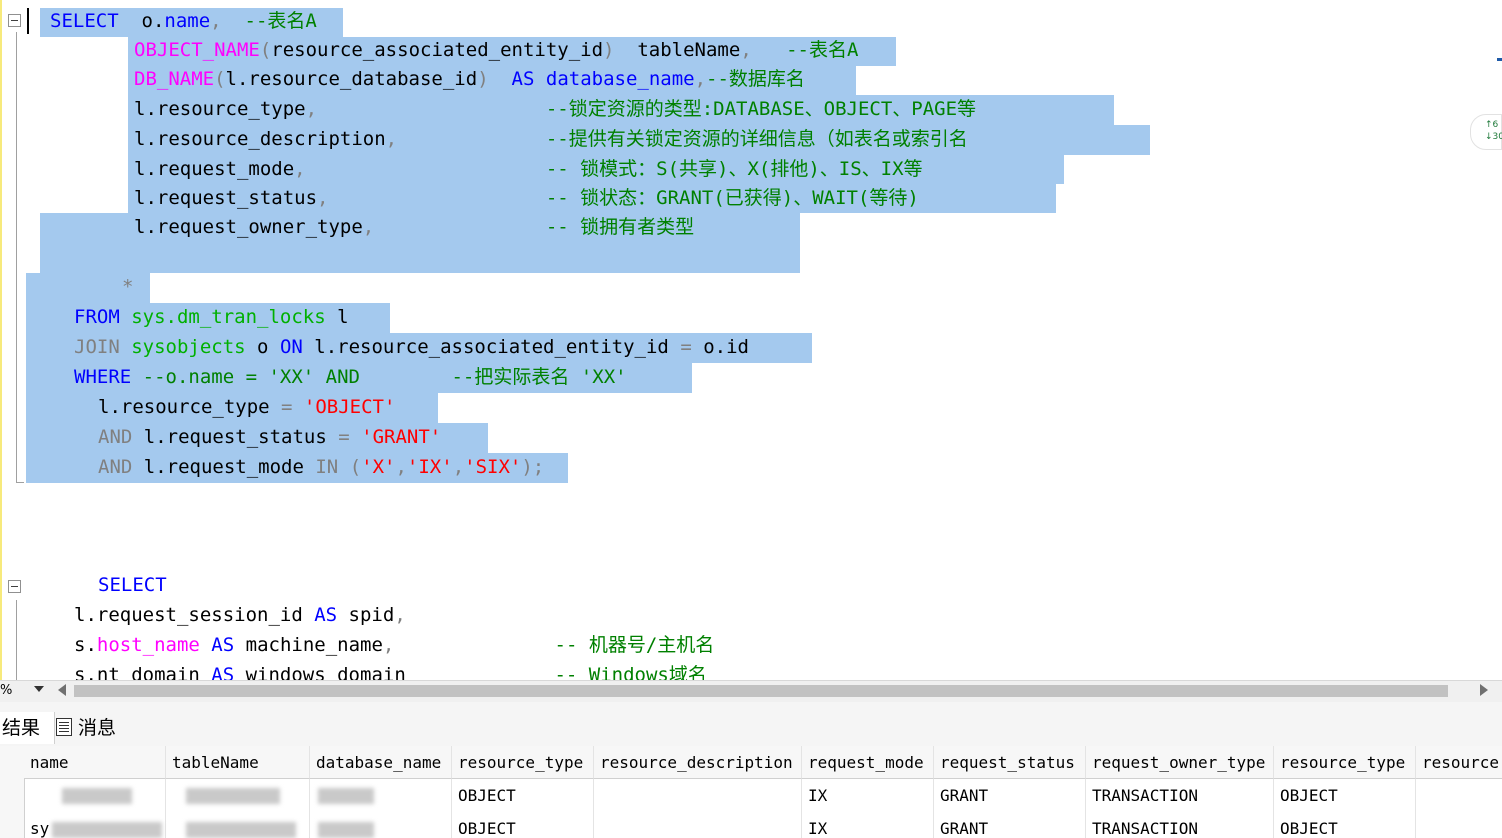 Image resolution: width=1502 pixels, height=838 pixels. I want to click on code-token: (, so click(350, 467).